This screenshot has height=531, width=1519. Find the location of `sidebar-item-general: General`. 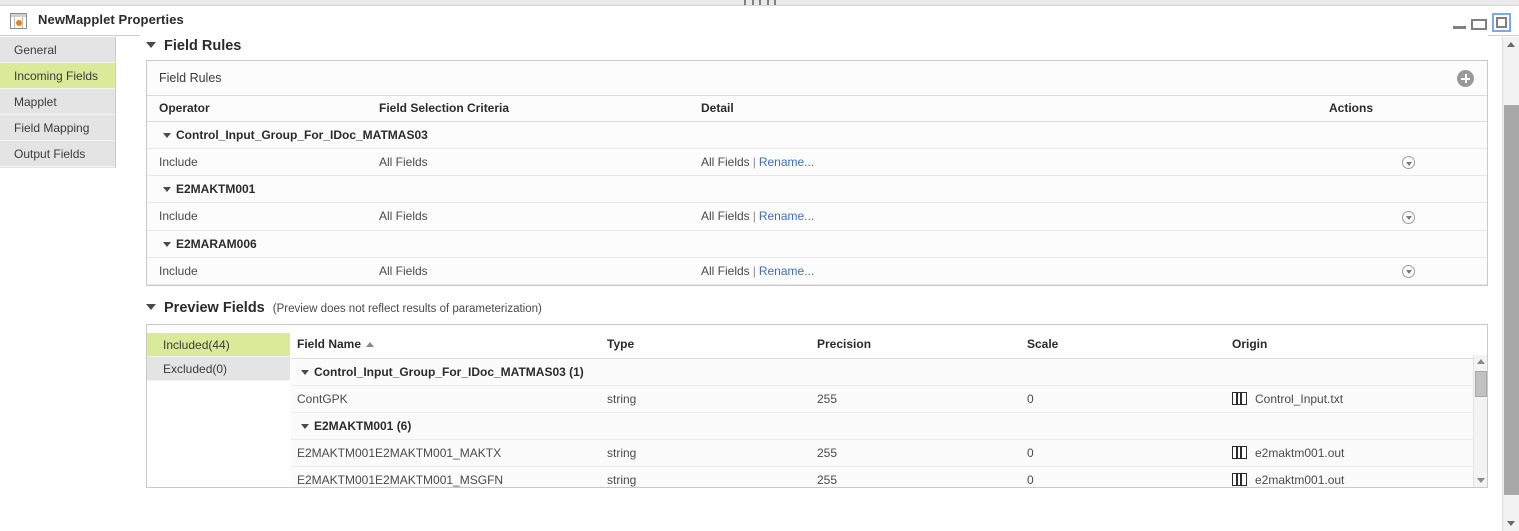

sidebar-item-general: General is located at coordinates (57, 50).